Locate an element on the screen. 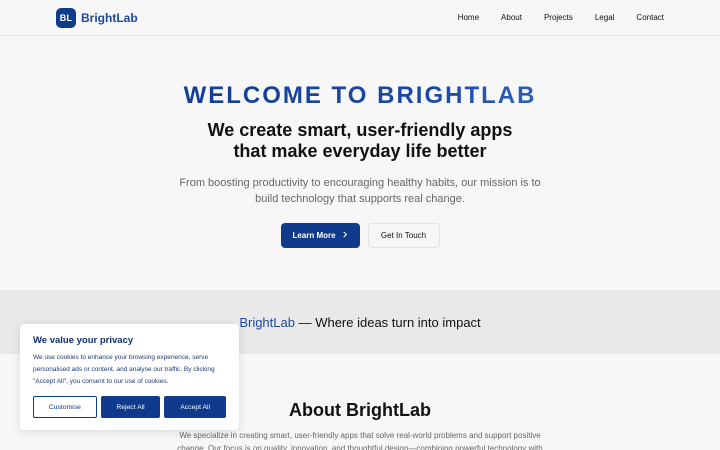 The height and width of the screenshot is (450, 720). cookie-actions: Customise Reject All Accept All is located at coordinates (129, 407).